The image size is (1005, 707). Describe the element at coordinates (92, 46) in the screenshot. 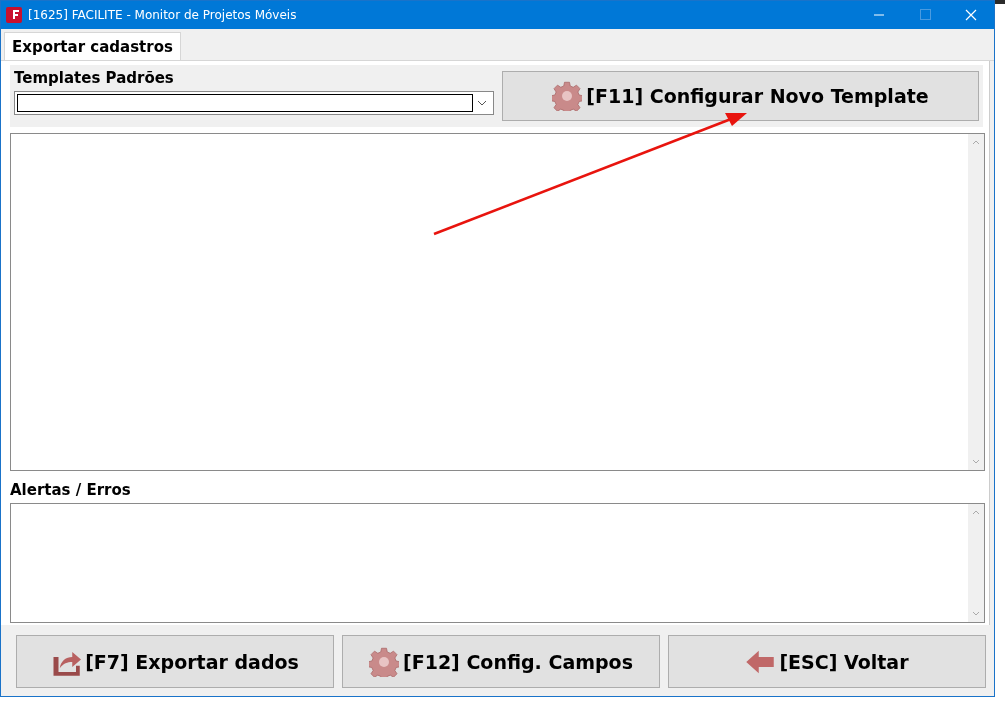

I see `tab: Exportar cadastros` at that location.